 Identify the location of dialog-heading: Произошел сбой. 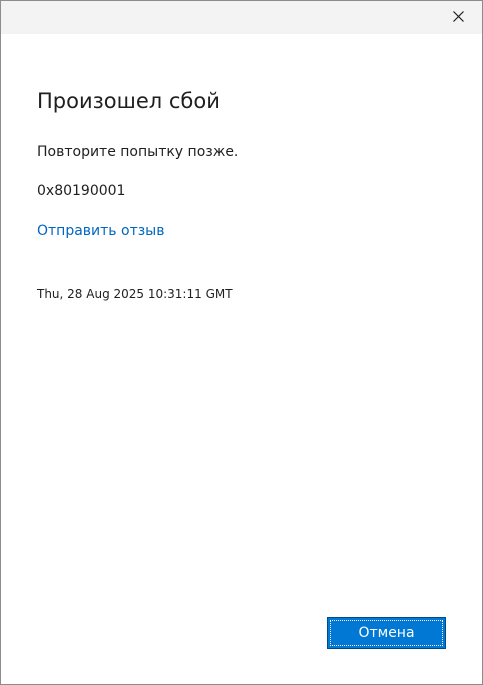
(128, 101).